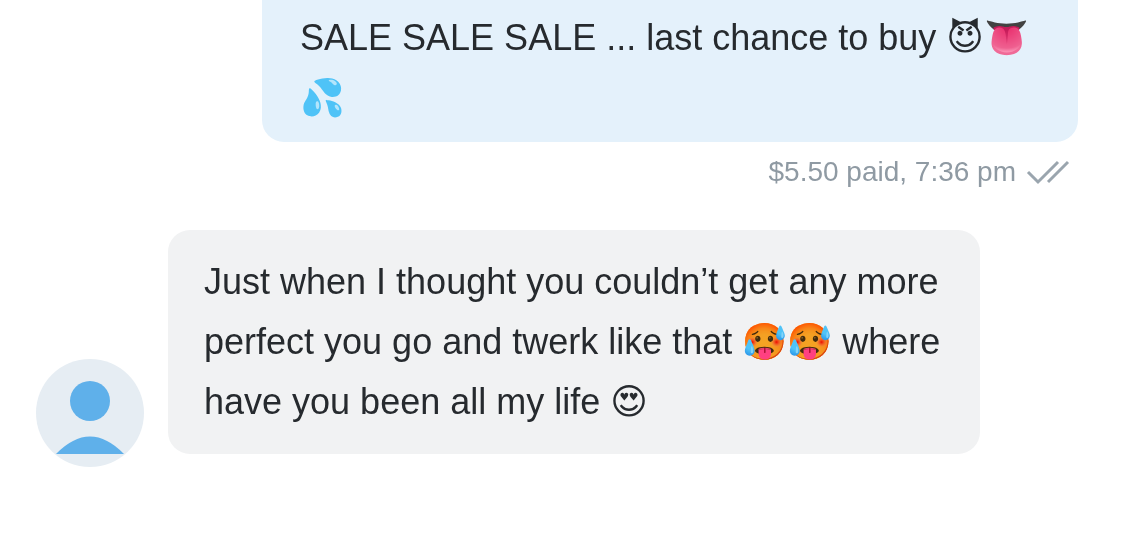 This screenshot has width=1125, height=558. Describe the element at coordinates (892, 172) in the screenshot. I see `message-meta: $5.50 paid, 7:36 pm` at that location.